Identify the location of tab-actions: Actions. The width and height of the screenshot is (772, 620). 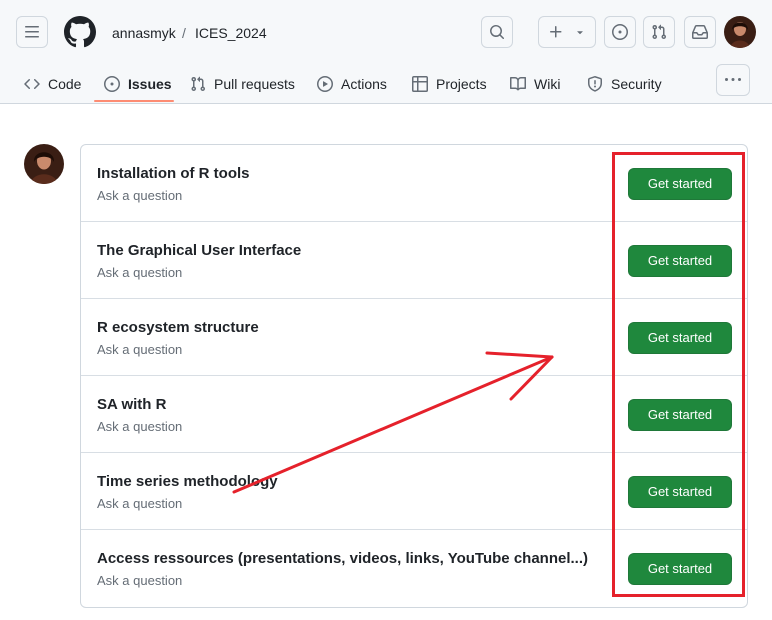
(352, 84).